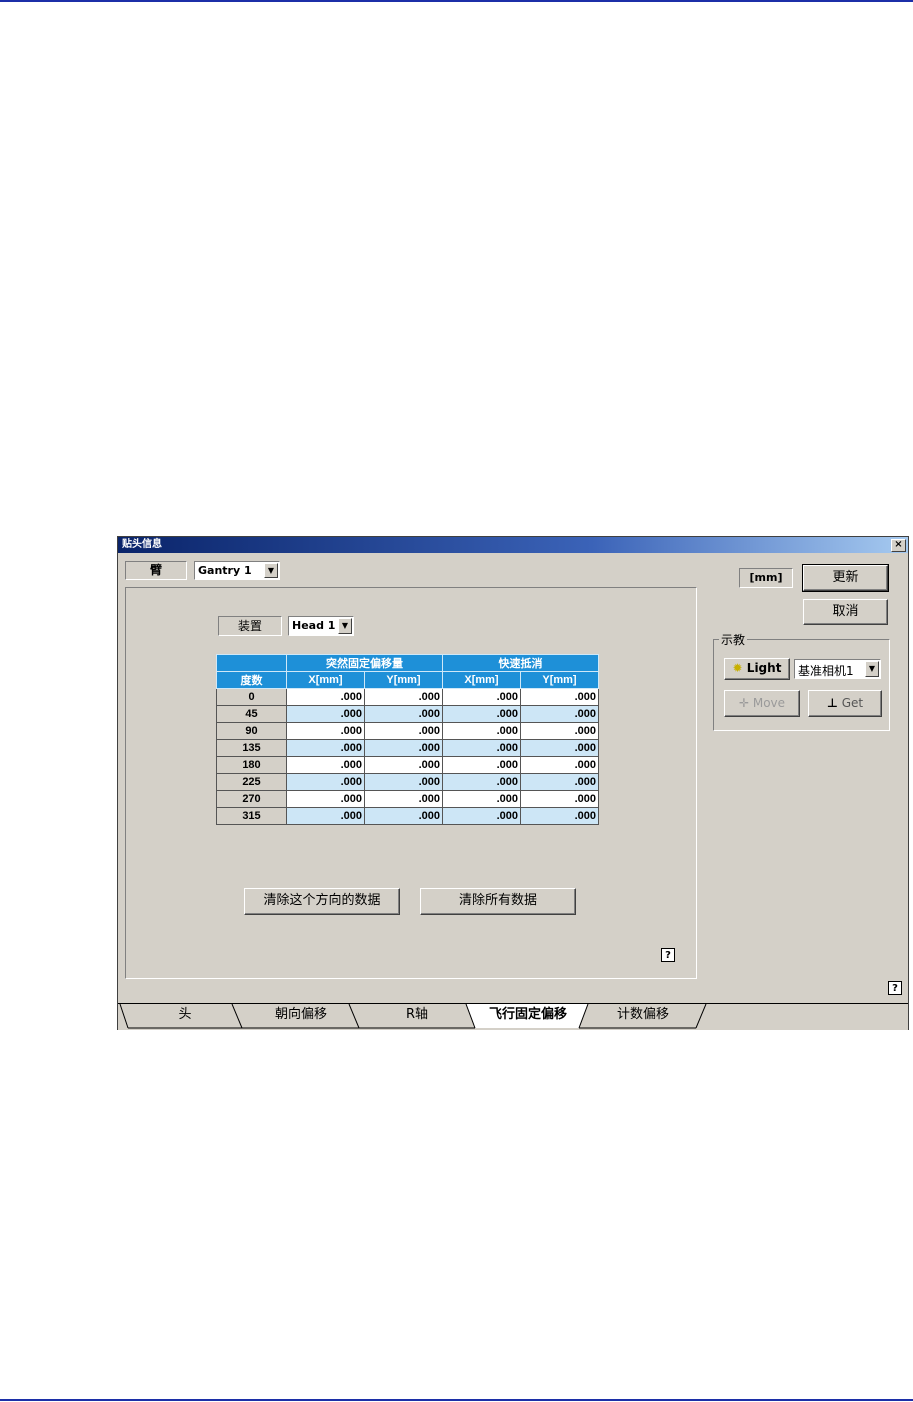 Image resolution: width=913 pixels, height=1402 pixels. I want to click on get-button: ⊥ Get, so click(845, 703).